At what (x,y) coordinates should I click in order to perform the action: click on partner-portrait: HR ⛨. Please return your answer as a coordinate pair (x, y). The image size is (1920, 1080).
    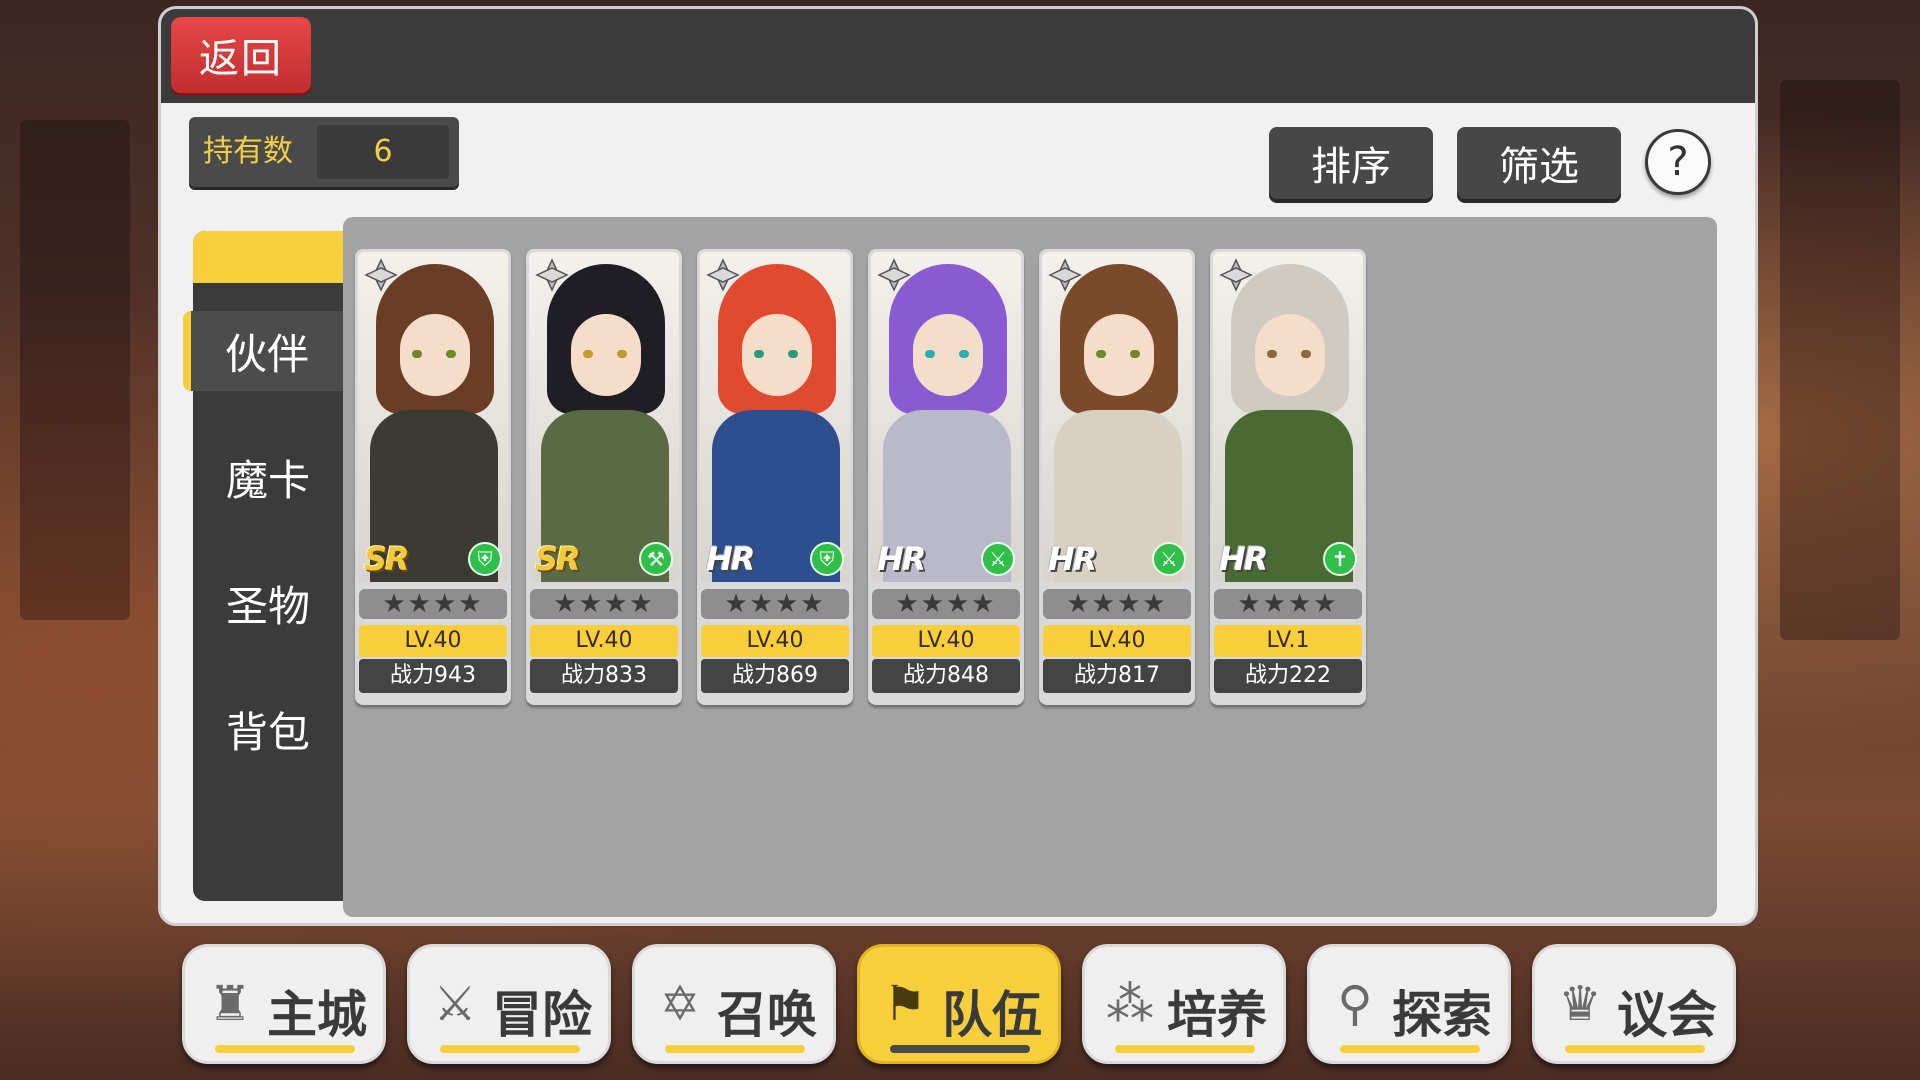
    Looking at the image, I should click on (775, 417).